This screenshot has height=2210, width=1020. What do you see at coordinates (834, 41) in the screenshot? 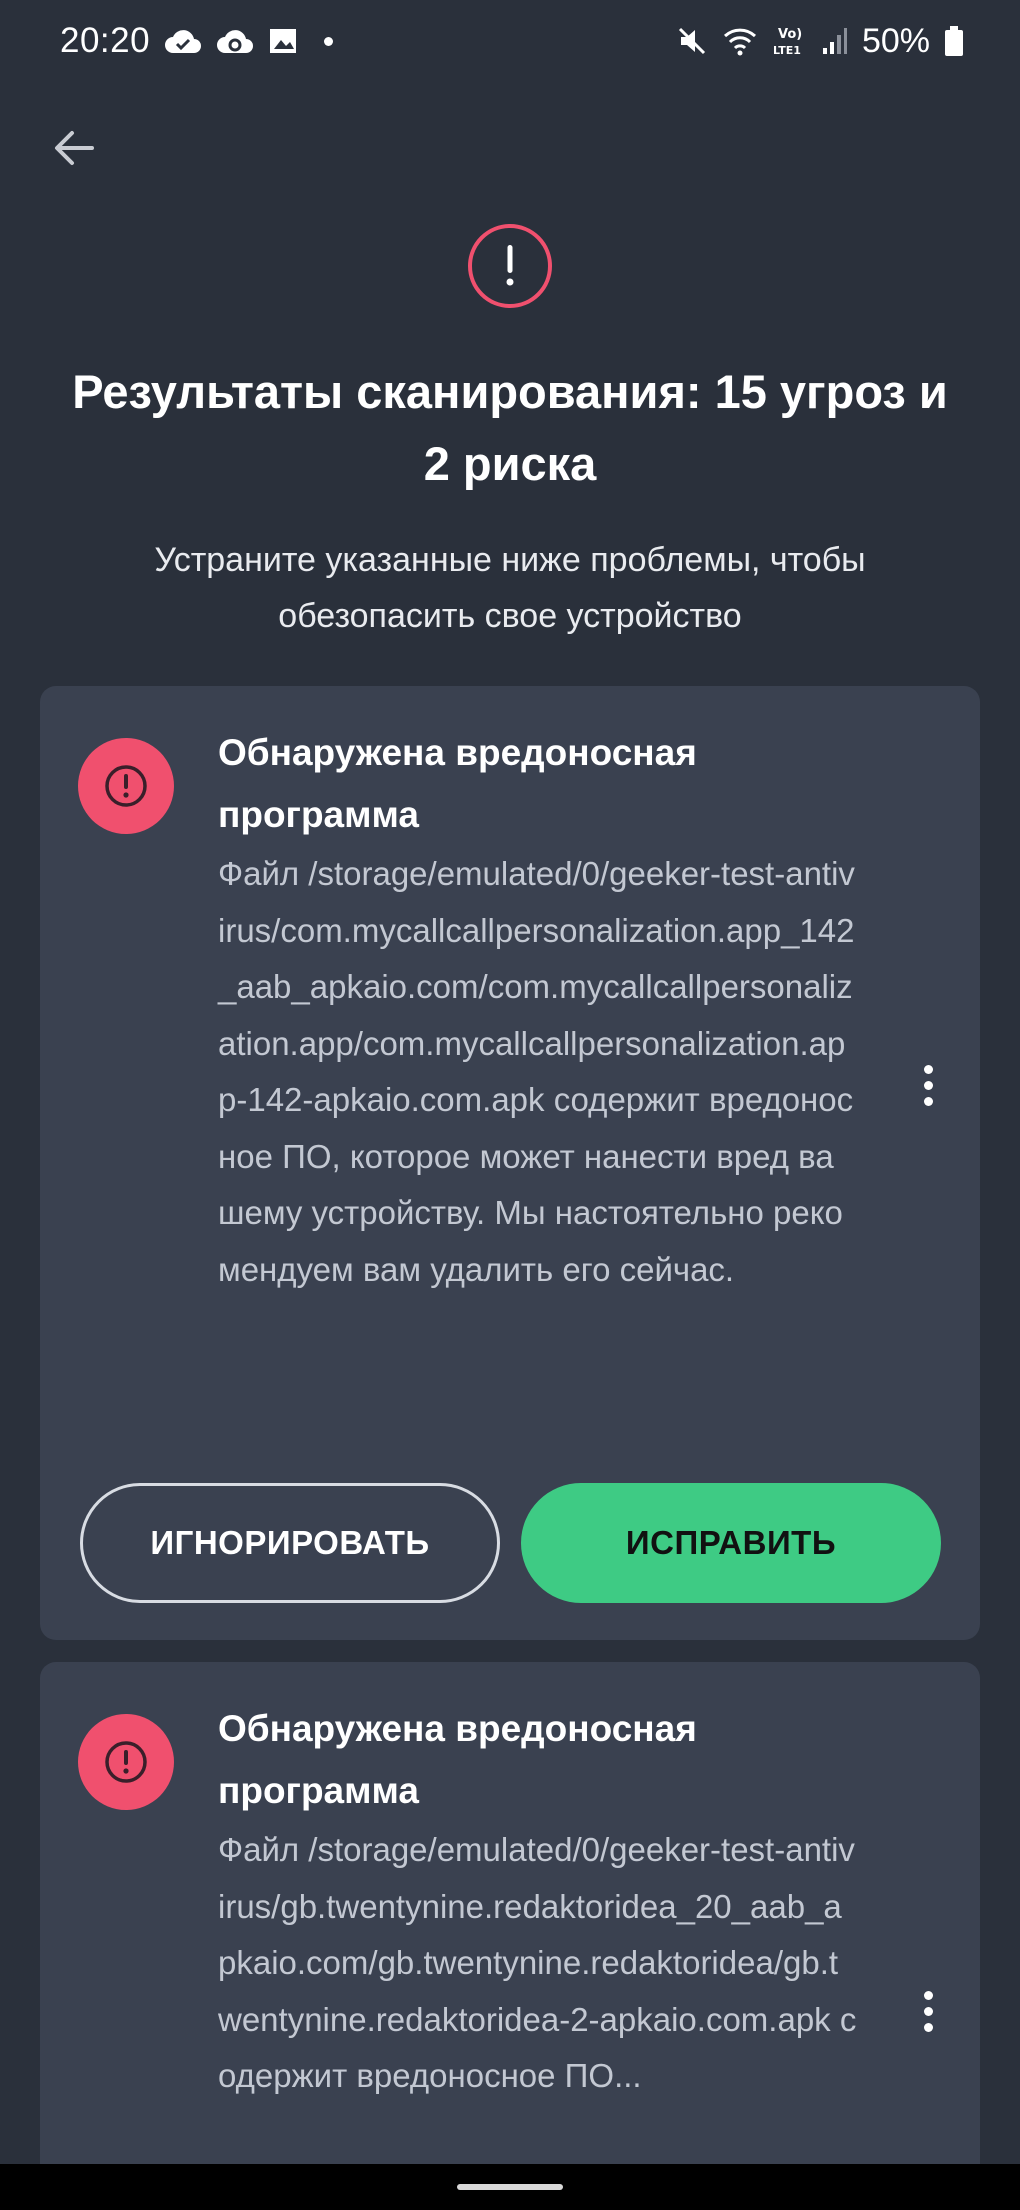
I see `signal-icon` at bounding box center [834, 41].